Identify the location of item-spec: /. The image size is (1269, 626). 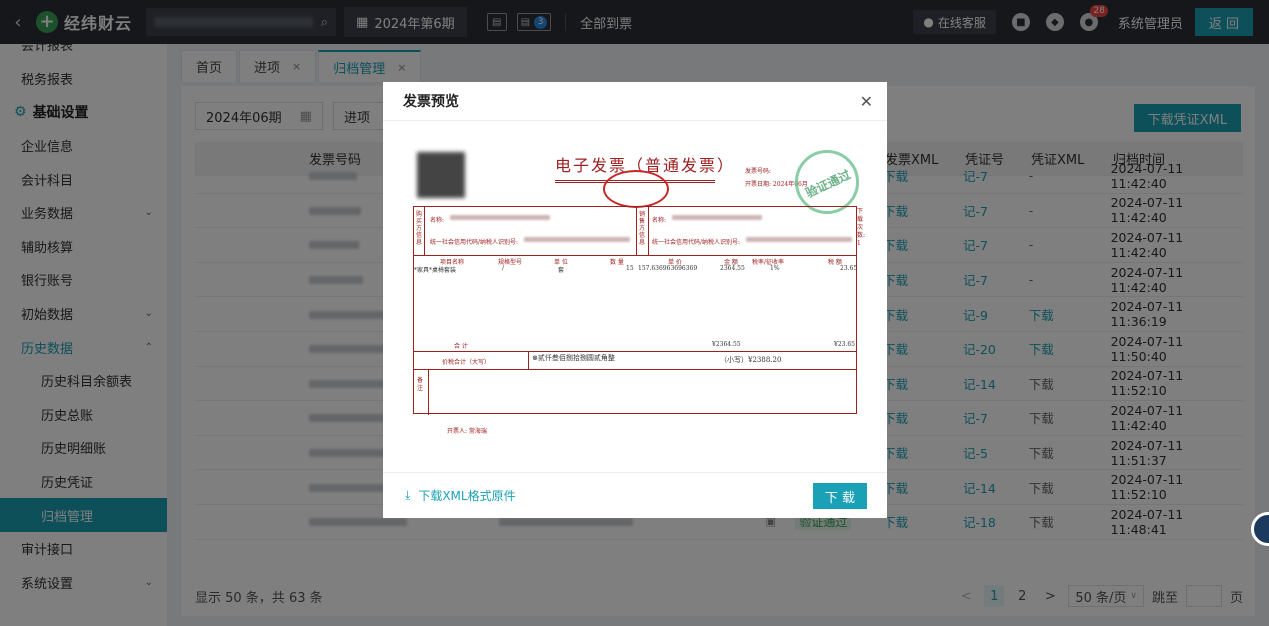
(503, 268).